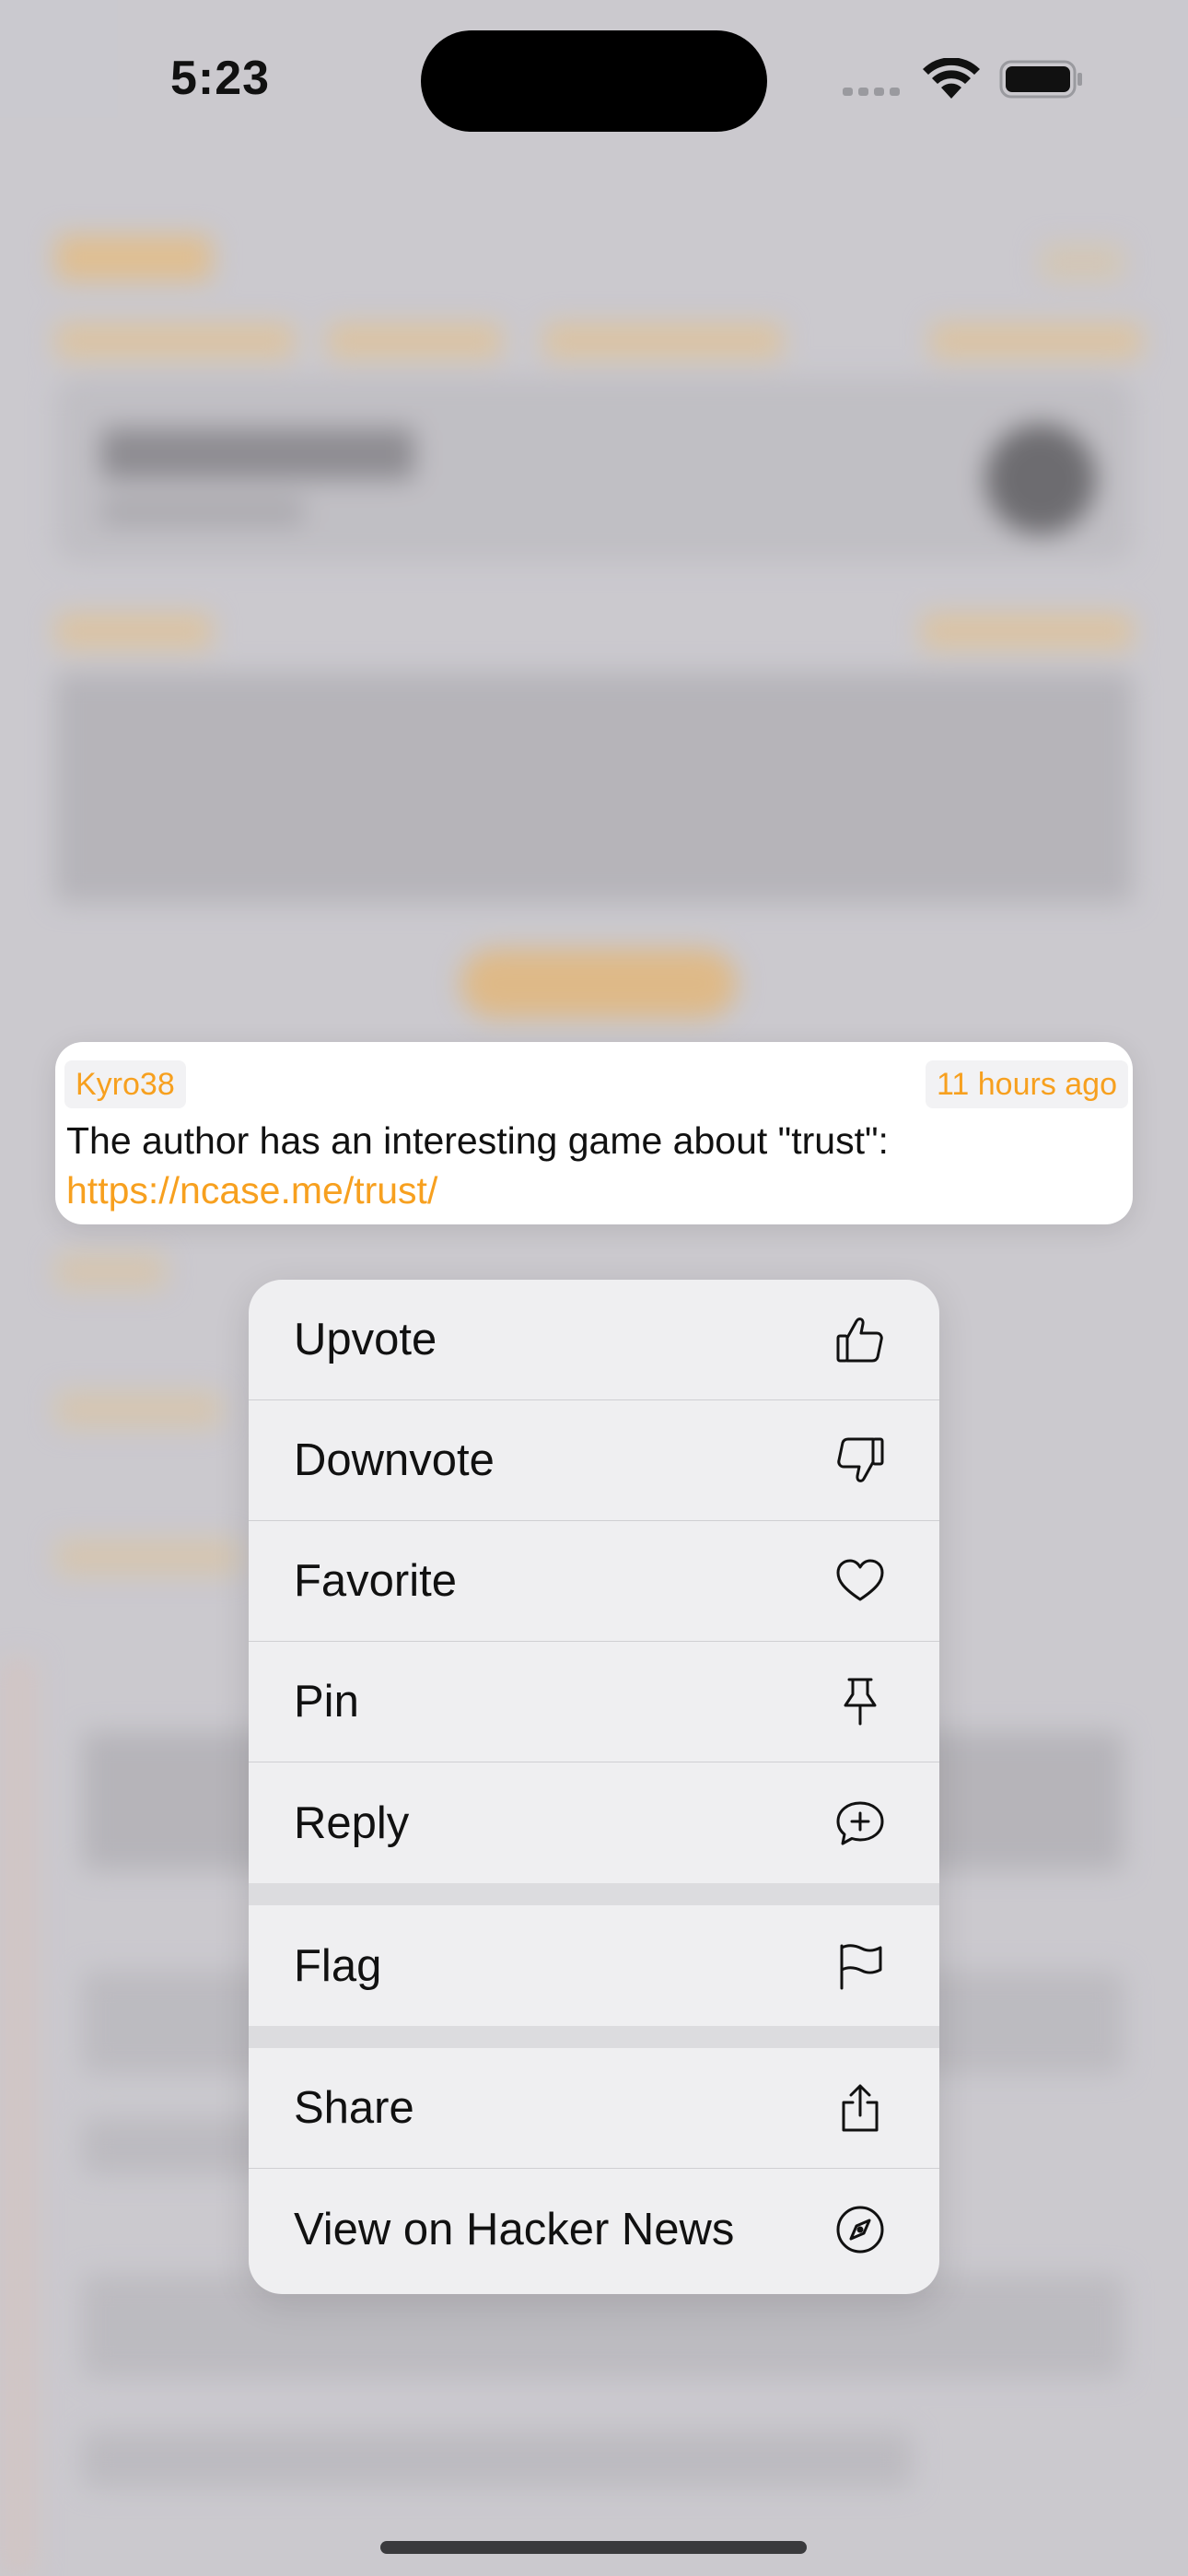 The width and height of the screenshot is (1188, 2576). I want to click on cellular-signal-icon, so click(871, 92).